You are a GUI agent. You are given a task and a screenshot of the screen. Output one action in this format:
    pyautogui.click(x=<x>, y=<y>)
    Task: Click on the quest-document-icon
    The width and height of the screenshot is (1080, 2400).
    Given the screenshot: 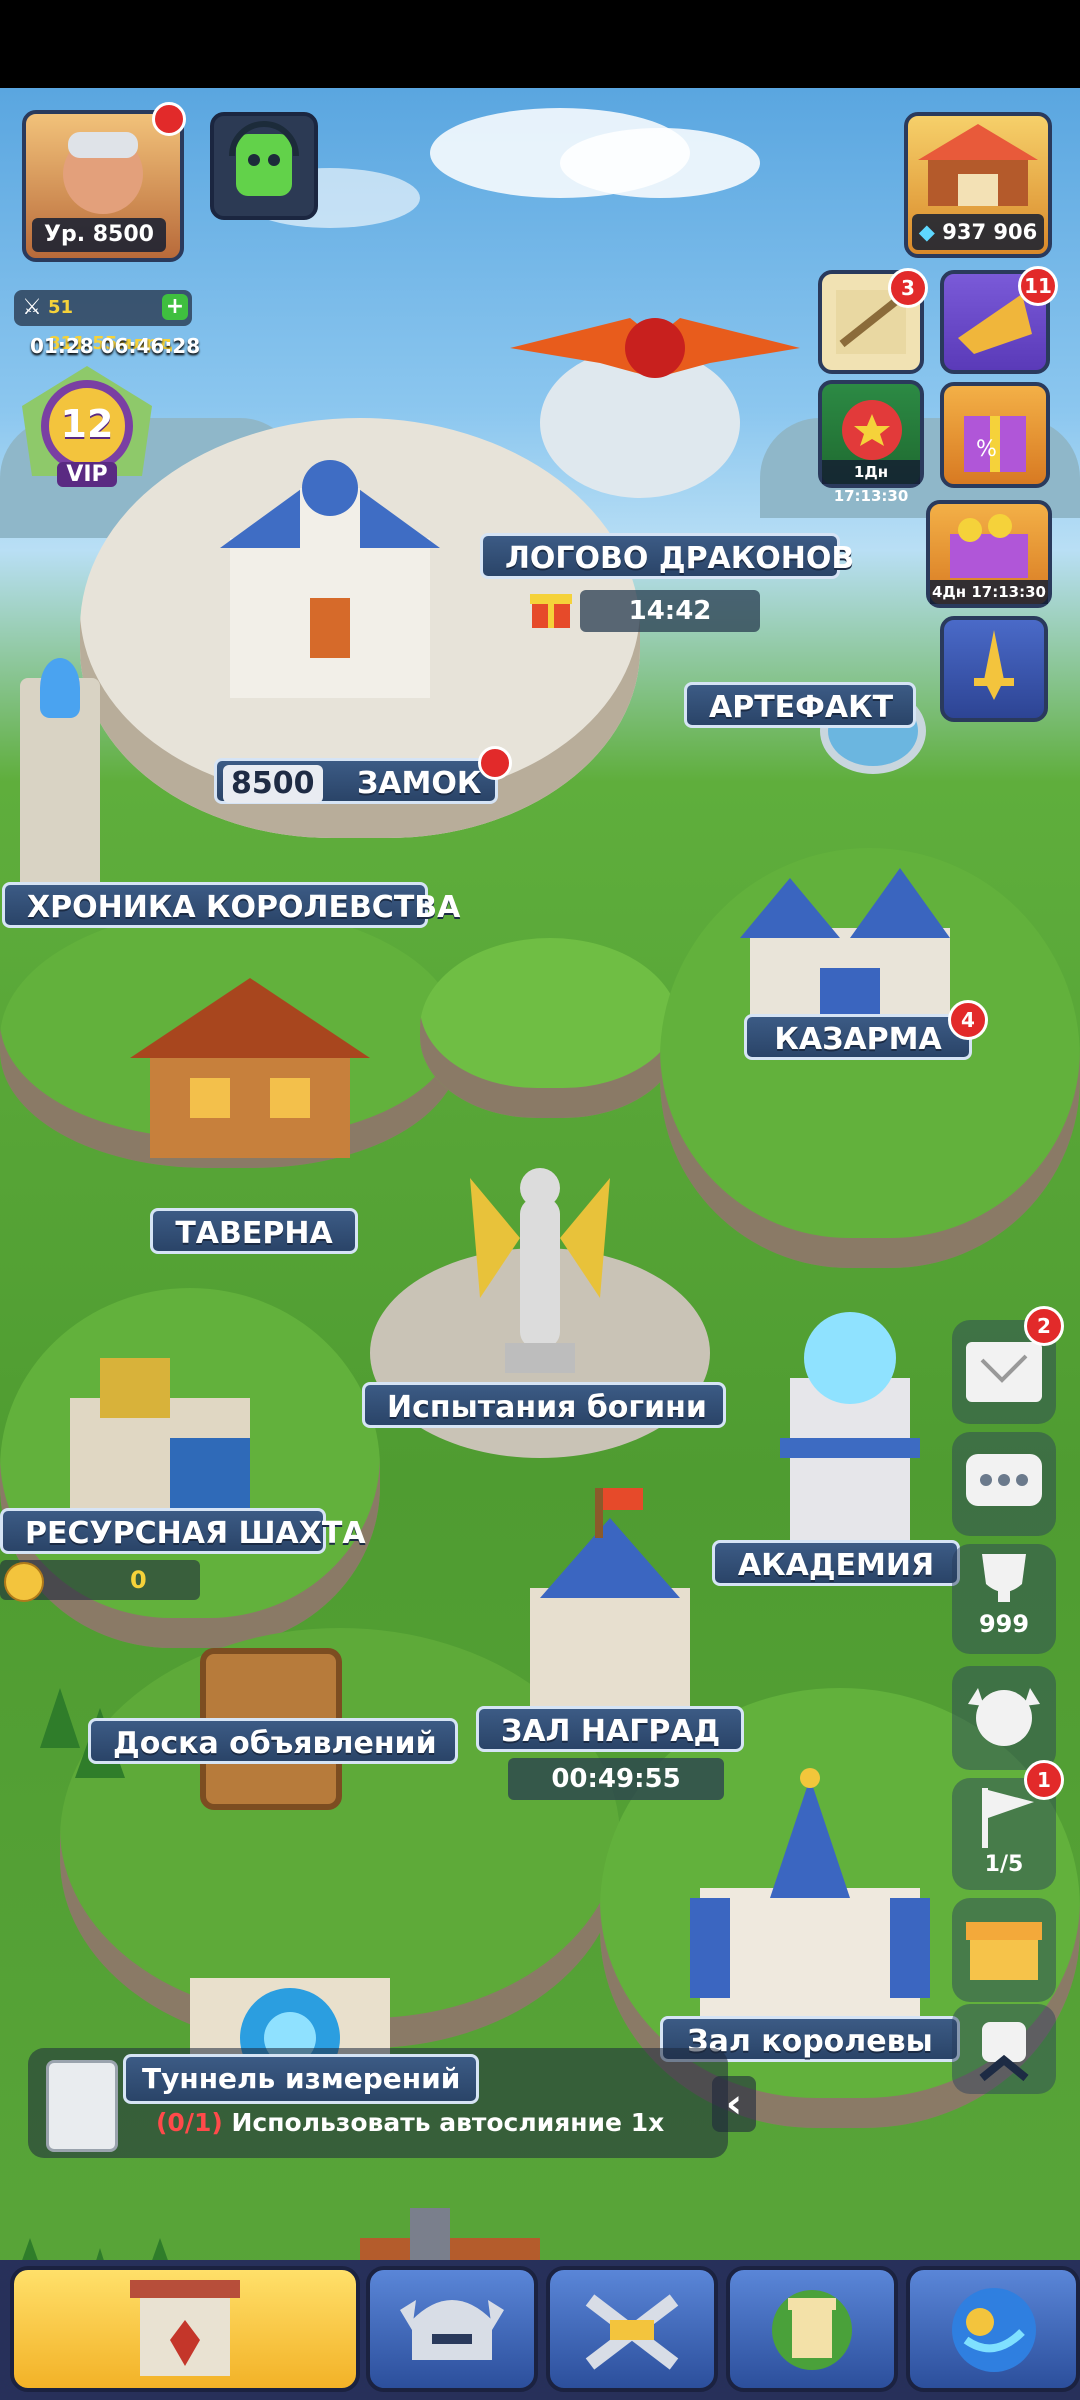 What is the action you would take?
    pyautogui.click(x=82, y=2106)
    